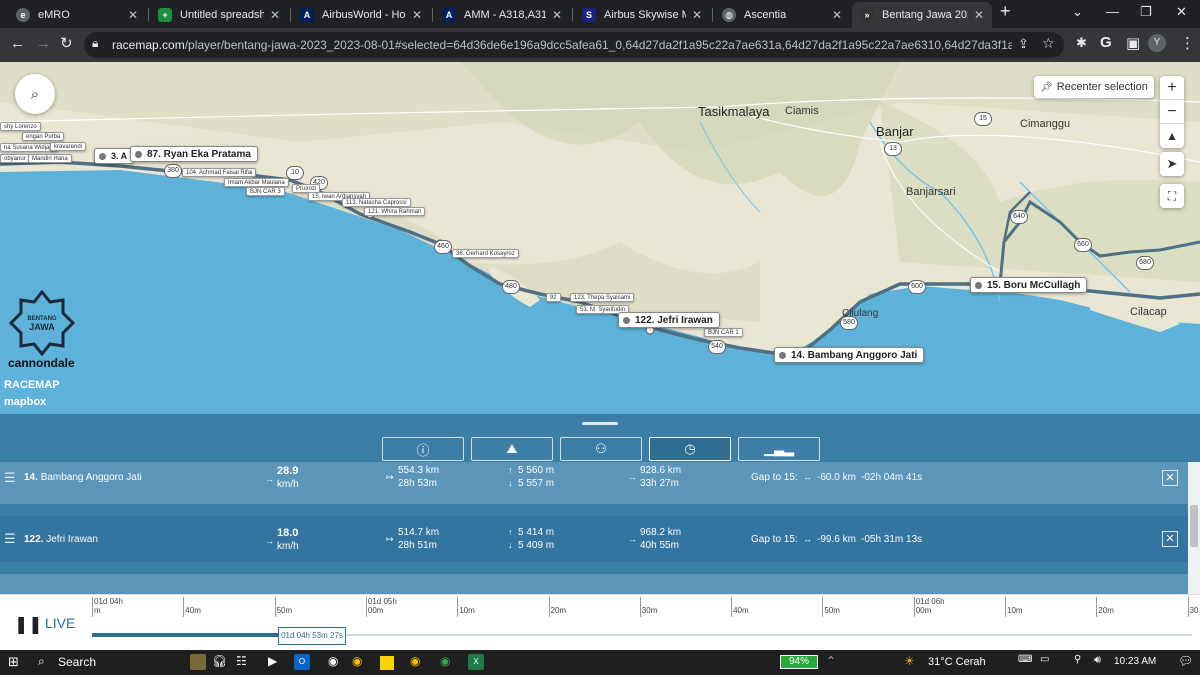 The width and height of the screenshot is (1200, 675). What do you see at coordinates (60, 623) in the screenshot?
I see `live-label: LIVE` at bounding box center [60, 623].